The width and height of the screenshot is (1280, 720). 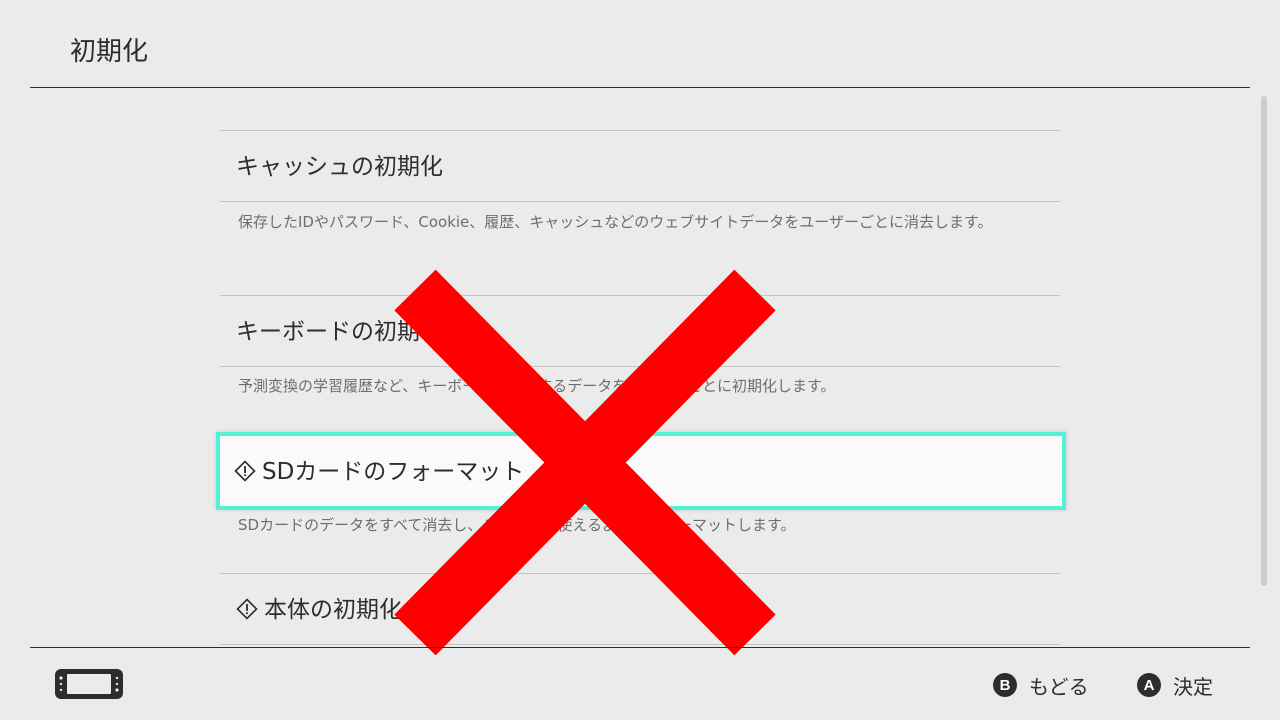 What do you see at coordinates (1005, 685) in the screenshot?
I see `b-button-icon: B` at bounding box center [1005, 685].